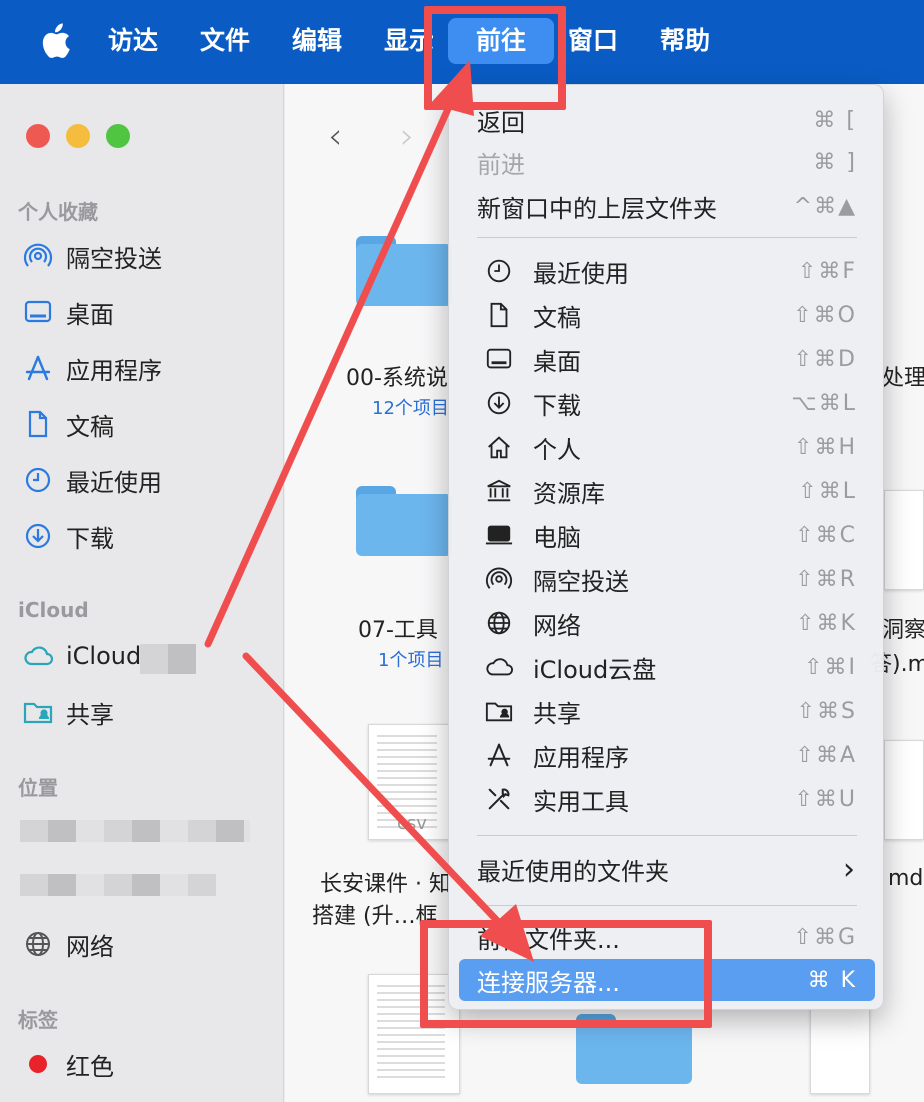 This screenshot has height=1102, width=924. What do you see at coordinates (667, 711) in the screenshot?
I see `menu-item-shared: 共享 ⇧⌘S` at bounding box center [667, 711].